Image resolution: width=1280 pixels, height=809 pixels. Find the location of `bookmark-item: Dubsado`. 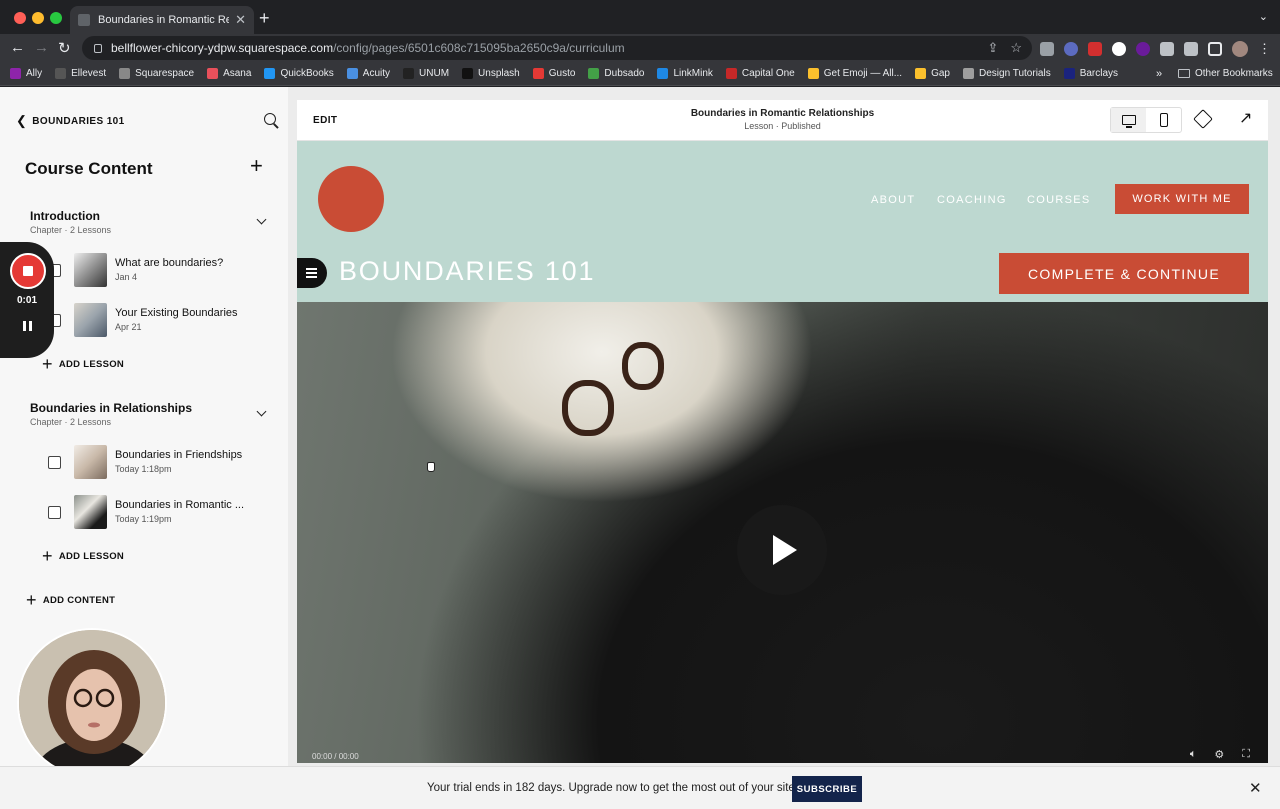

bookmark-item: Dubsado is located at coordinates (616, 73).